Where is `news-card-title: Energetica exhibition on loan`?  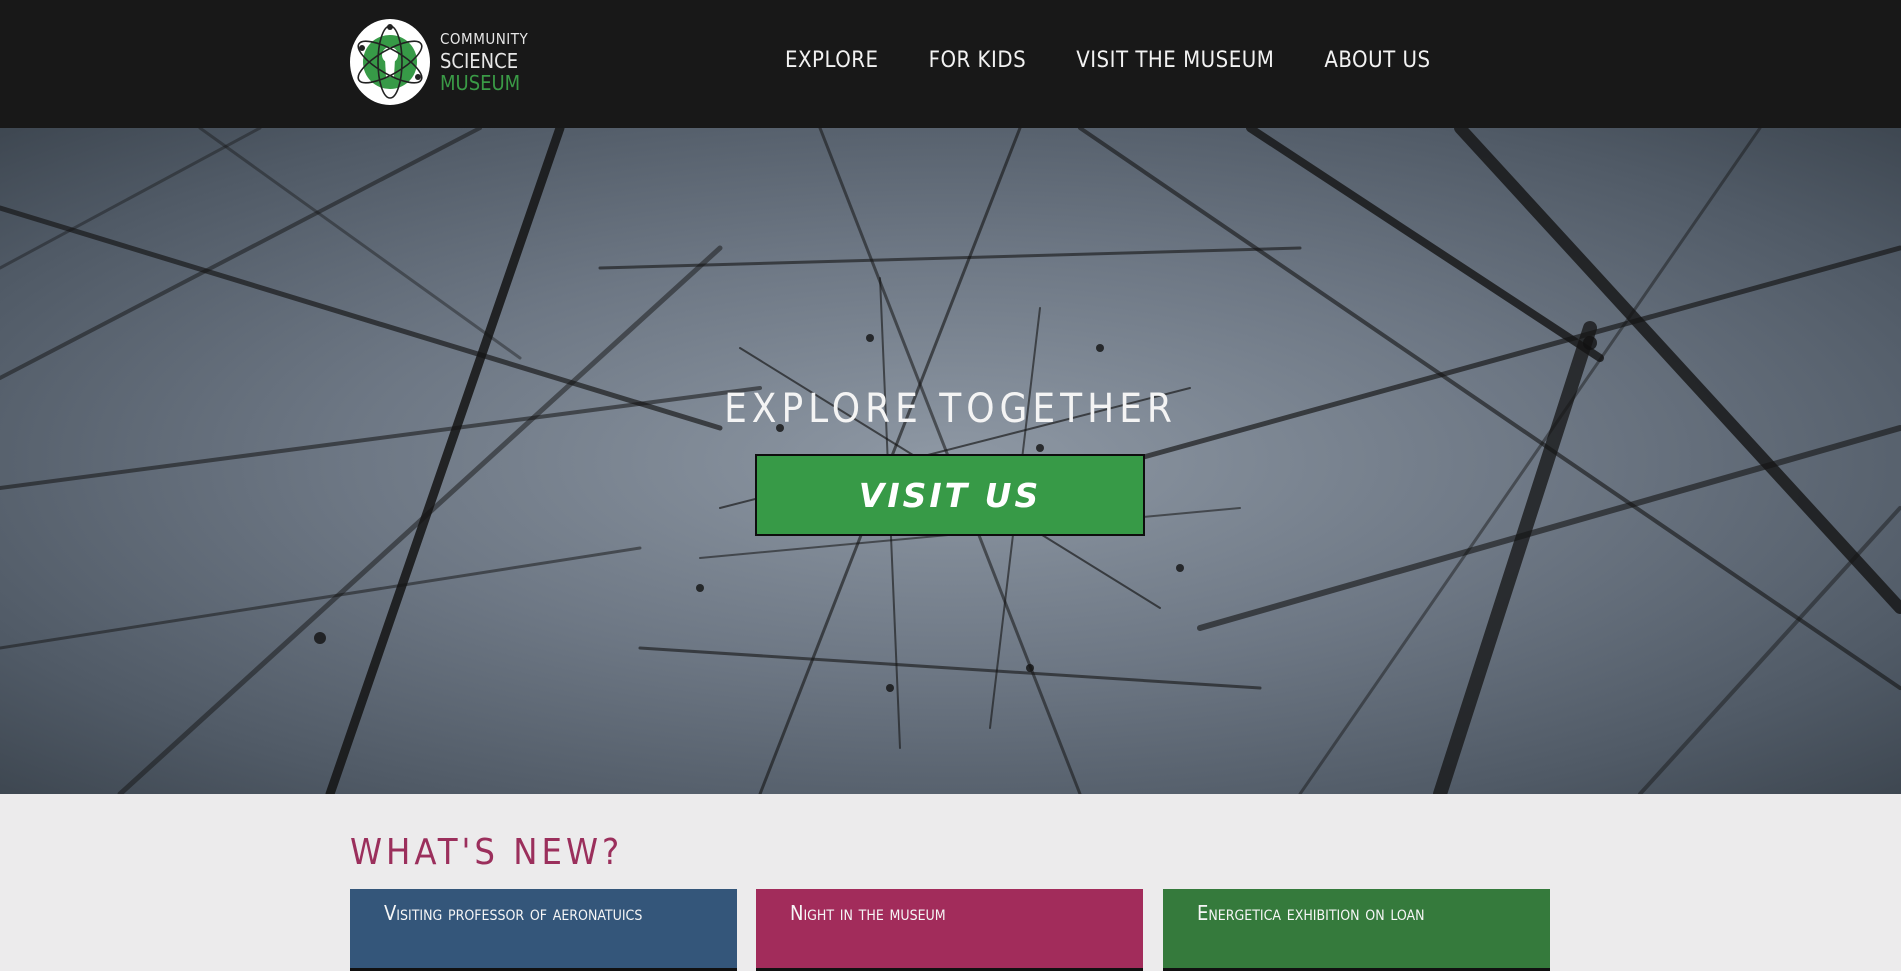 news-card-title: Energetica exhibition on loan is located at coordinates (1311, 913).